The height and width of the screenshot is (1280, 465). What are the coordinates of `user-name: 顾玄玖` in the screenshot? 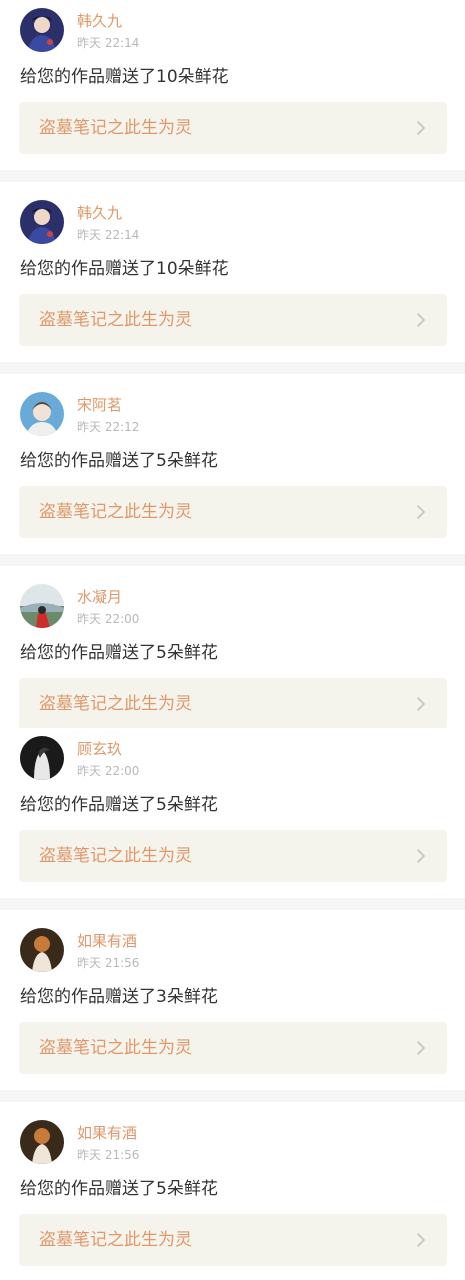 It's located at (99, 749).